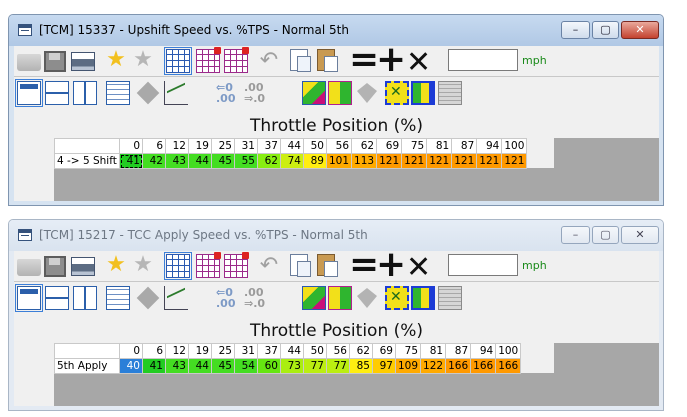  Describe the element at coordinates (87, 366) in the screenshot. I see `row-label: 5th Apply` at that location.